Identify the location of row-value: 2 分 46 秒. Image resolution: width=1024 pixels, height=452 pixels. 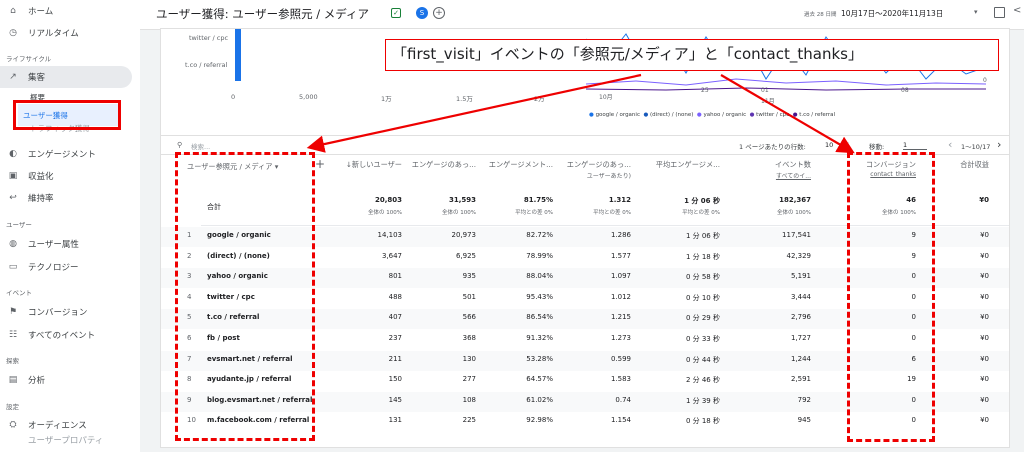
(702, 380).